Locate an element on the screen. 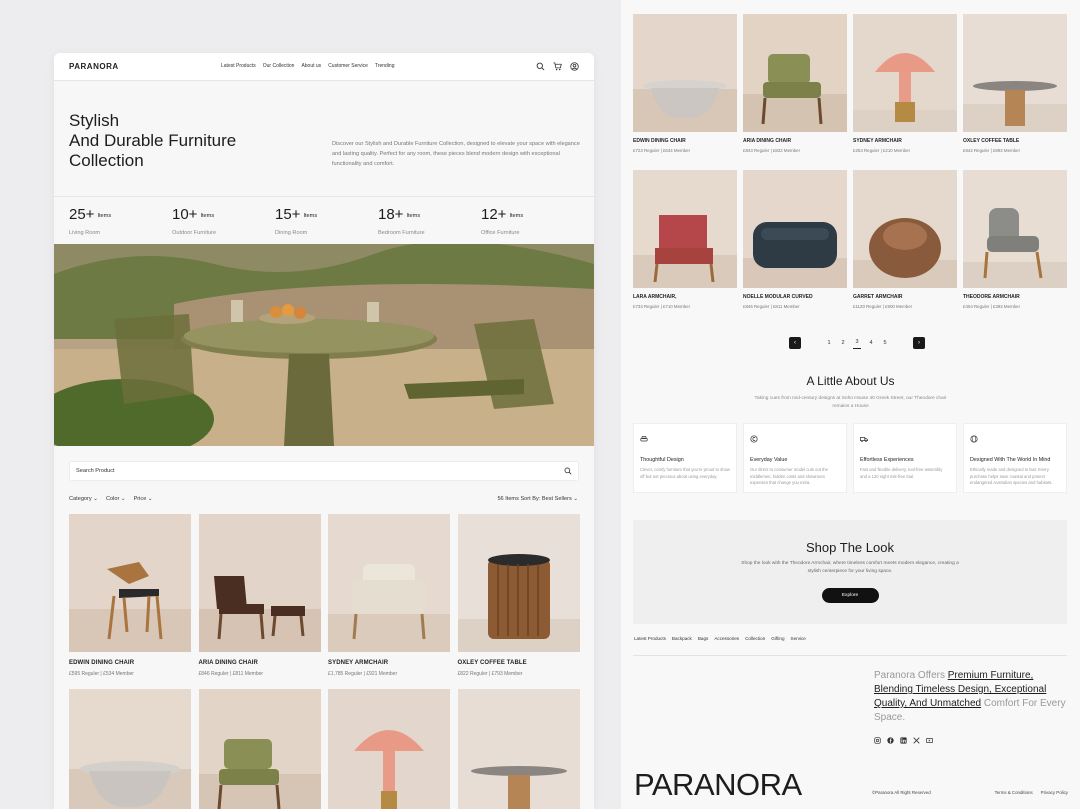 Image resolution: width=1080 pixels, height=809 pixels. logo: PARANORA is located at coordinates (94, 66).